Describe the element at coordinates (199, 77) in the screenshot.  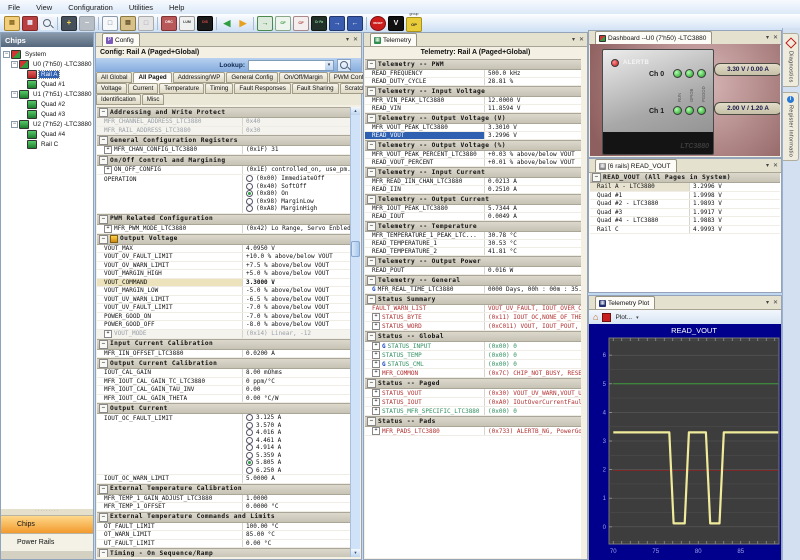
I see `config-tab-addressing-wp: Addressing/WP` at that location.